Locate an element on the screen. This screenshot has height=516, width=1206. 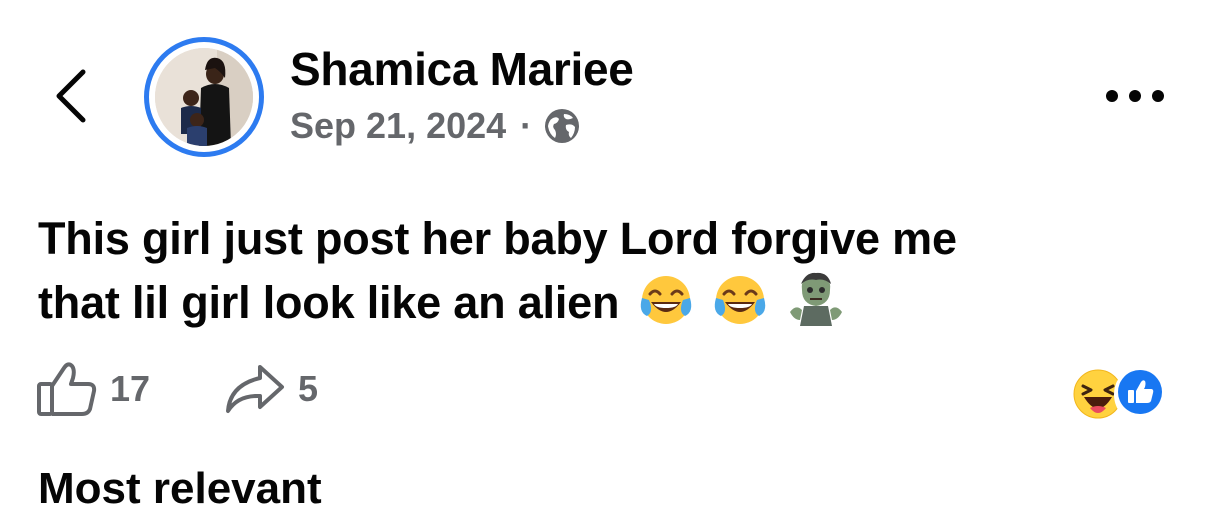
share-icon is located at coordinates (255, 389).